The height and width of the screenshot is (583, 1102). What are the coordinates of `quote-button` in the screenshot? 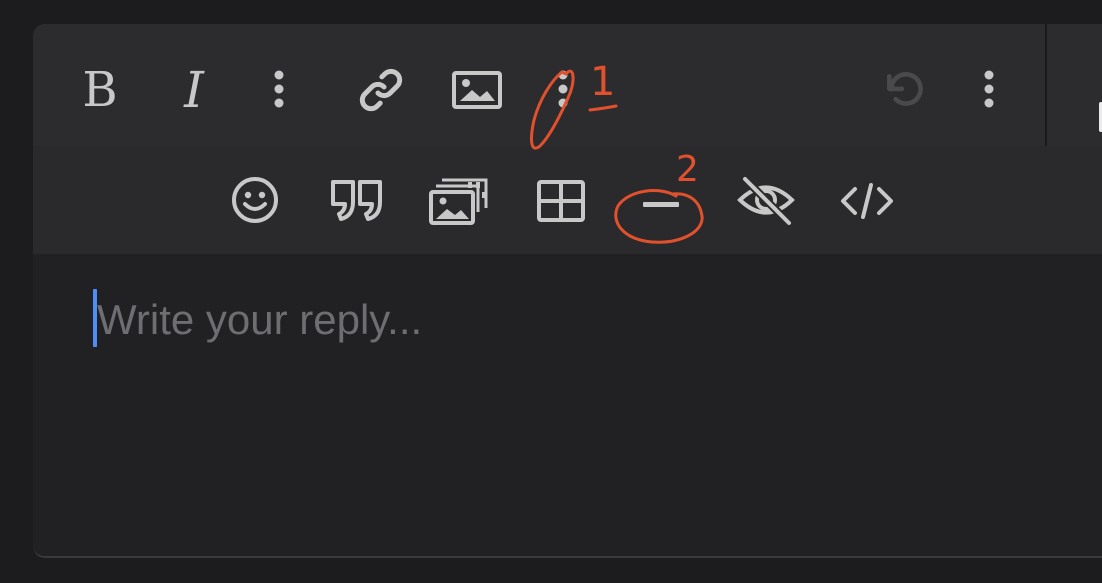 It's located at (357, 200).